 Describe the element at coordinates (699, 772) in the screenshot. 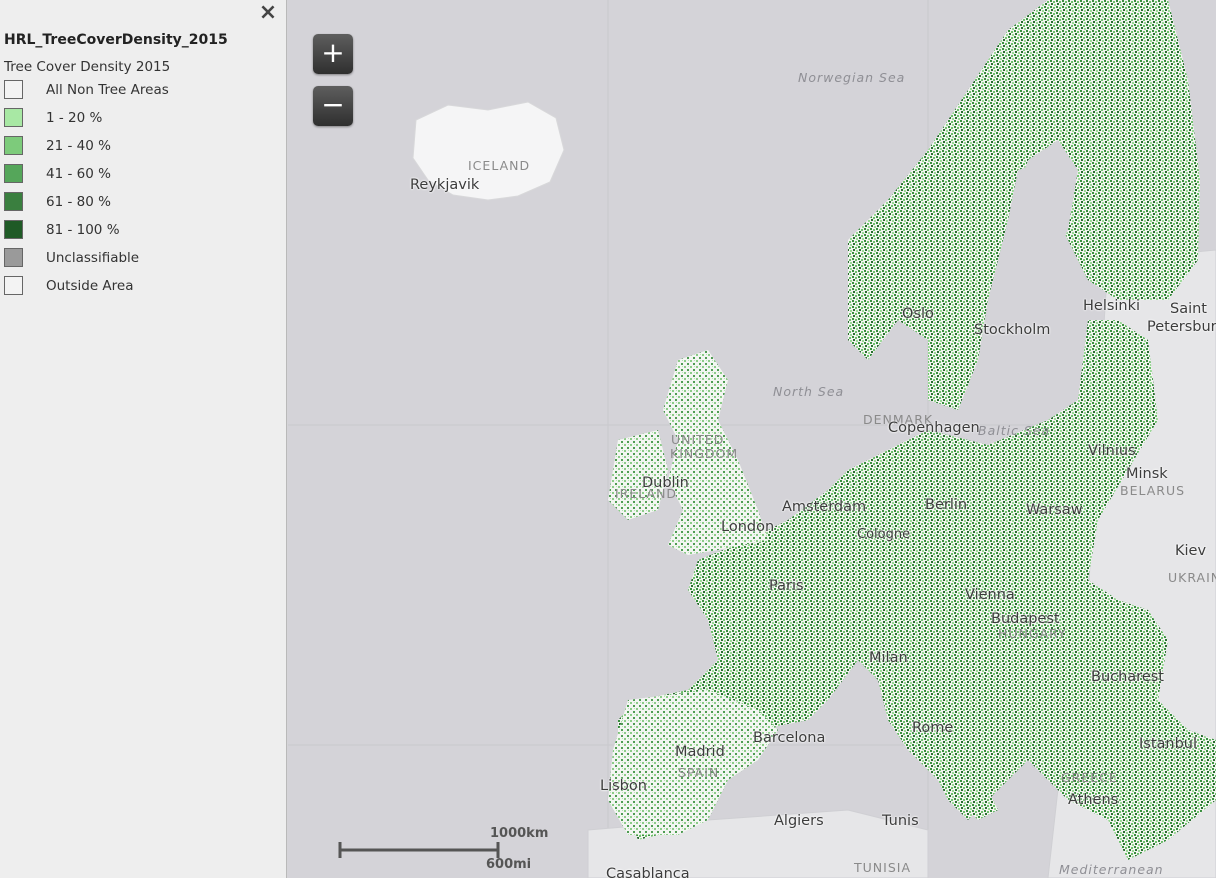

I see `label-spain: SPAIN` at that location.